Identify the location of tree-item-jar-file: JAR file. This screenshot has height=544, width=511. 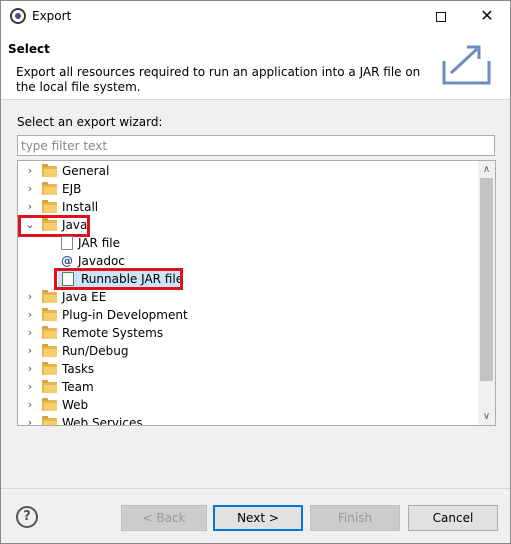
(248, 243).